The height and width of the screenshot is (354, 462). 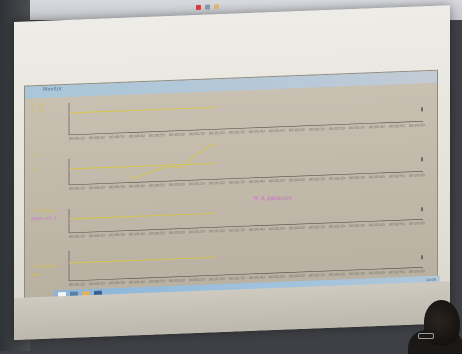 I want to click on person-head, so click(x=442, y=323).